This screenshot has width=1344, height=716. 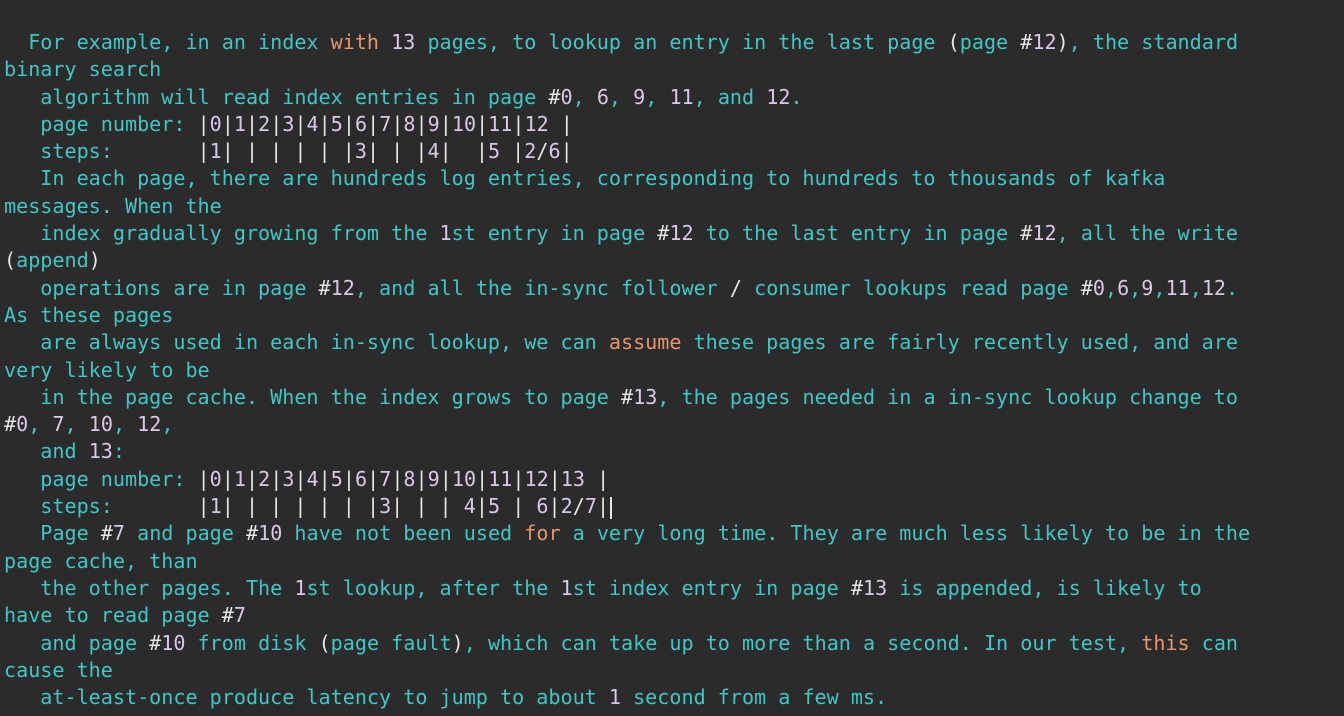 I want to click on symbol-segment: /, so click(x=542, y=151).